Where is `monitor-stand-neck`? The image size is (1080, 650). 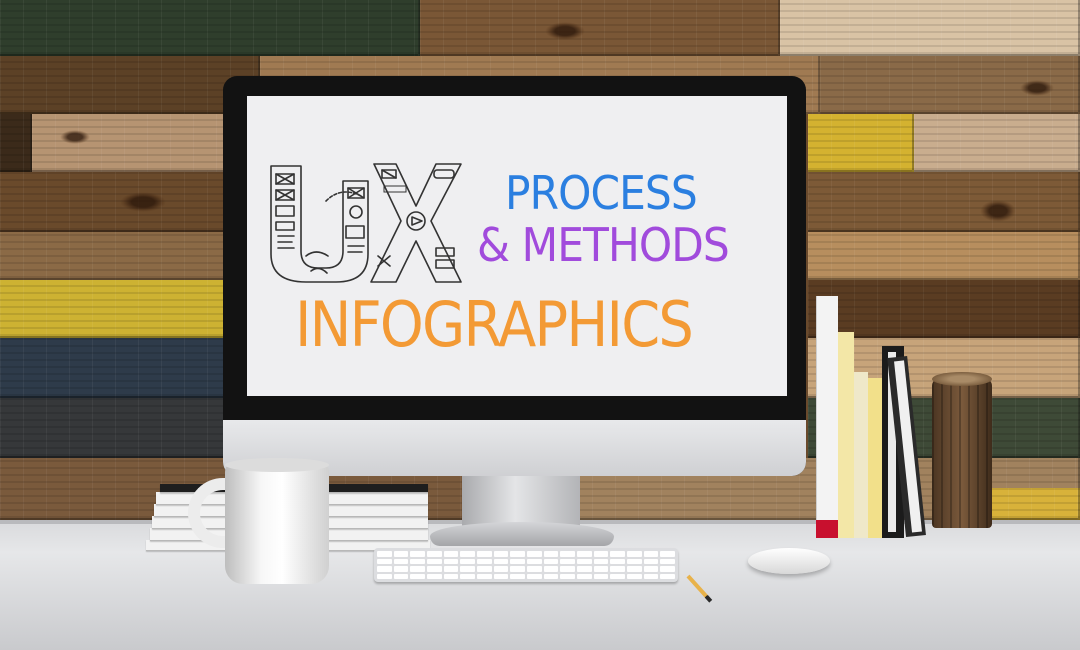 monitor-stand-neck is located at coordinates (521, 502).